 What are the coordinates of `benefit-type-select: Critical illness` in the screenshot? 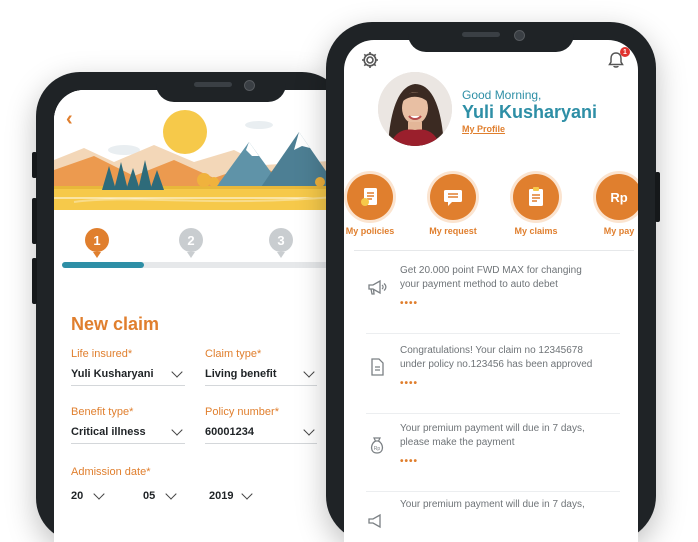 It's located at (128, 434).